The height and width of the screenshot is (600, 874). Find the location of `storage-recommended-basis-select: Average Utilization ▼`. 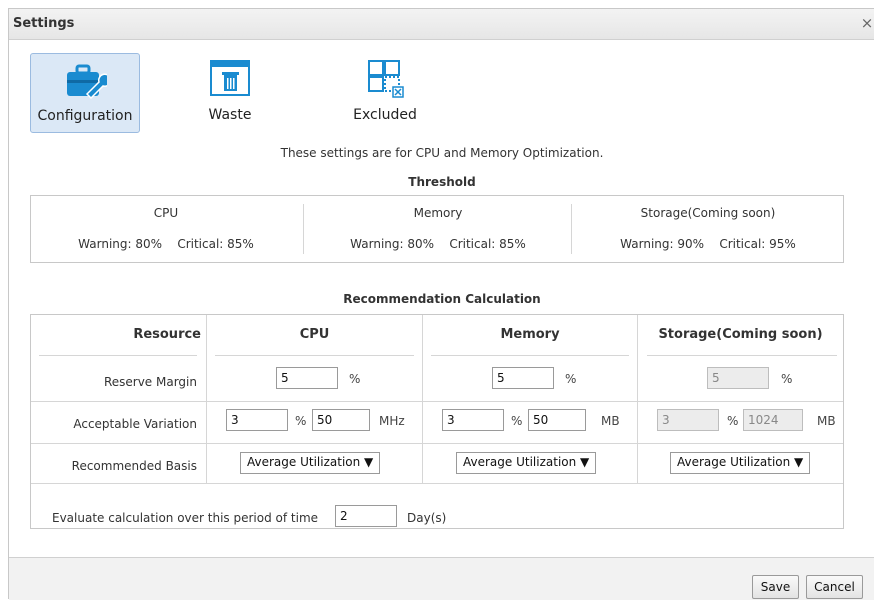

storage-recommended-basis-select: Average Utilization ▼ is located at coordinates (740, 463).